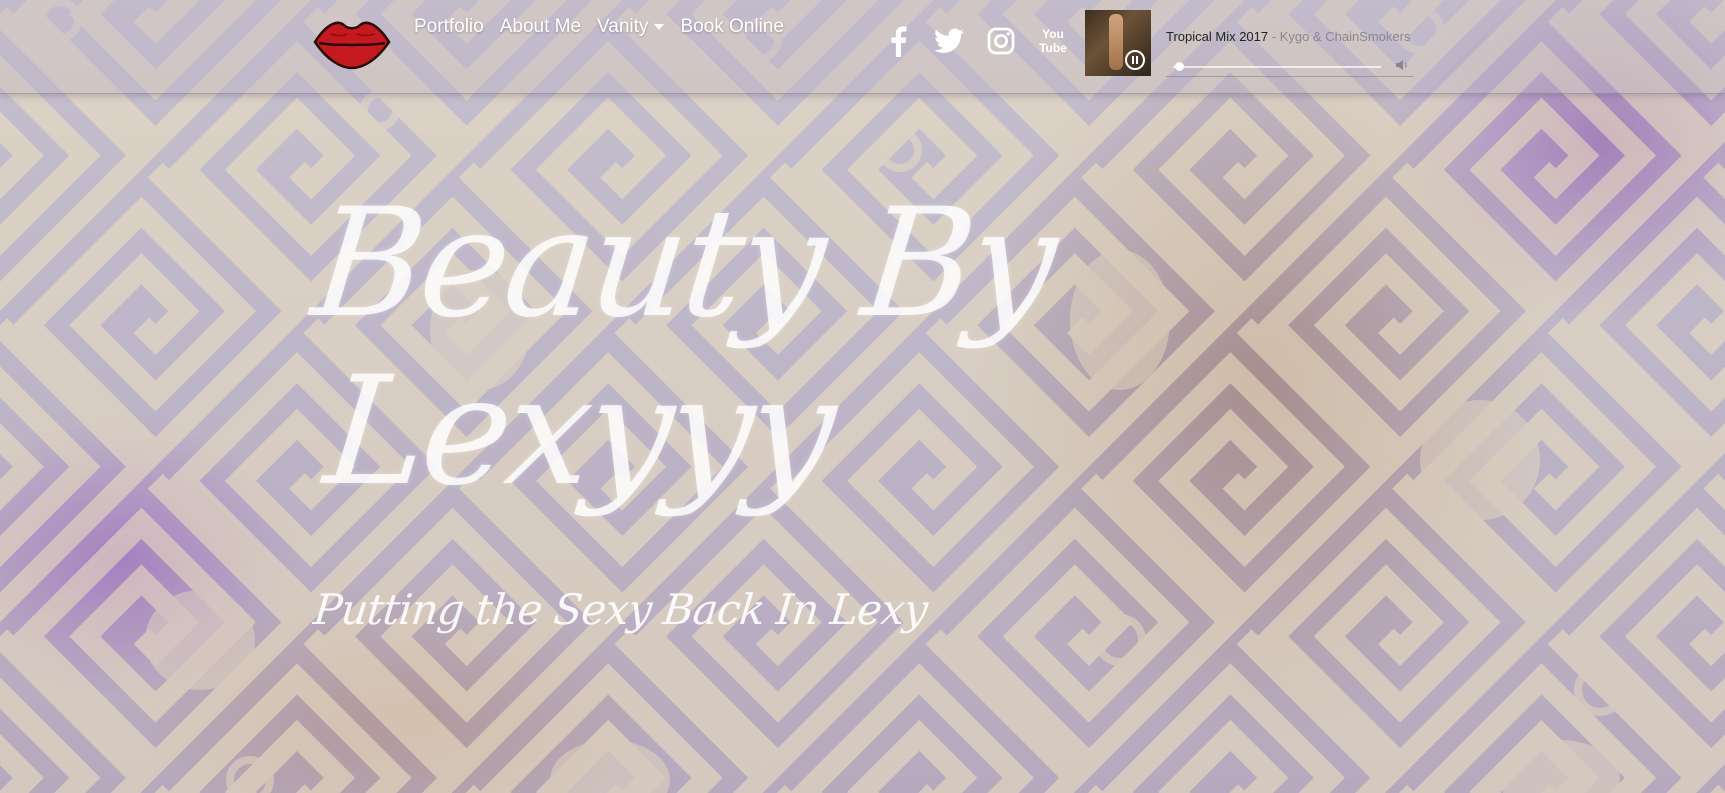 This screenshot has height=793, width=1725. I want to click on youtube-icon-text-bottom: Tube, so click(1053, 48).